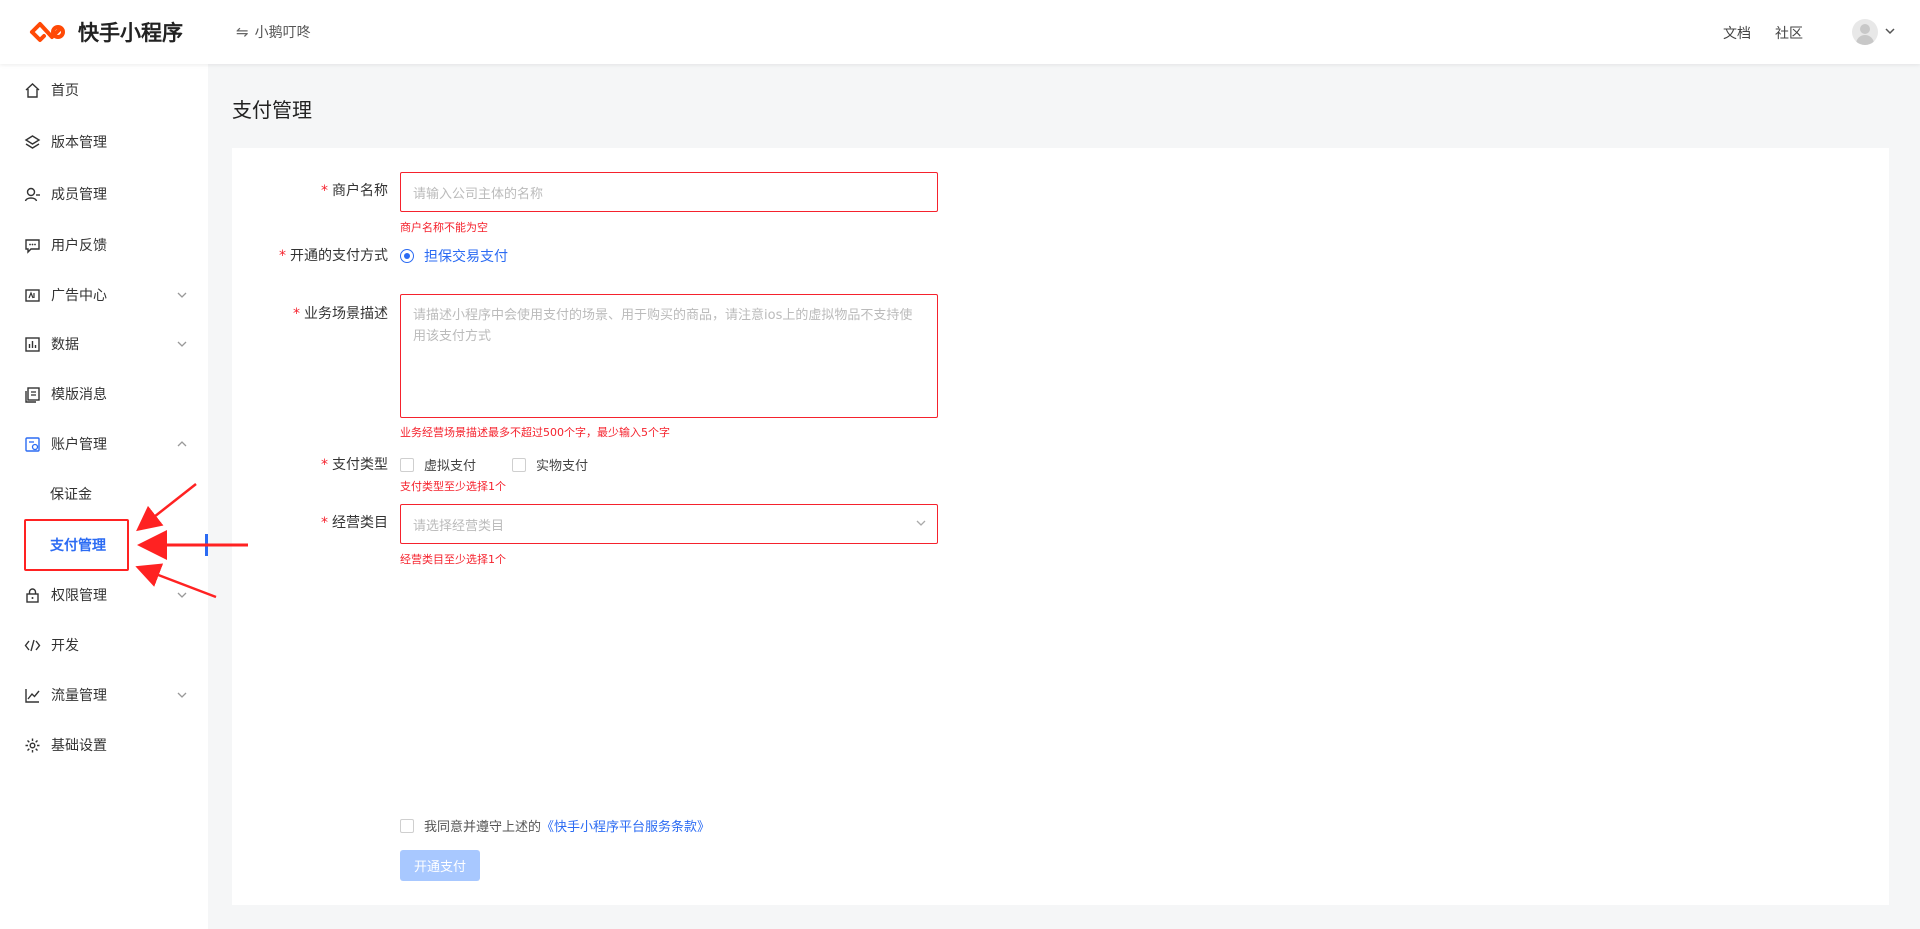 This screenshot has width=1920, height=929. I want to click on logo: 快手小程序, so click(105, 32).